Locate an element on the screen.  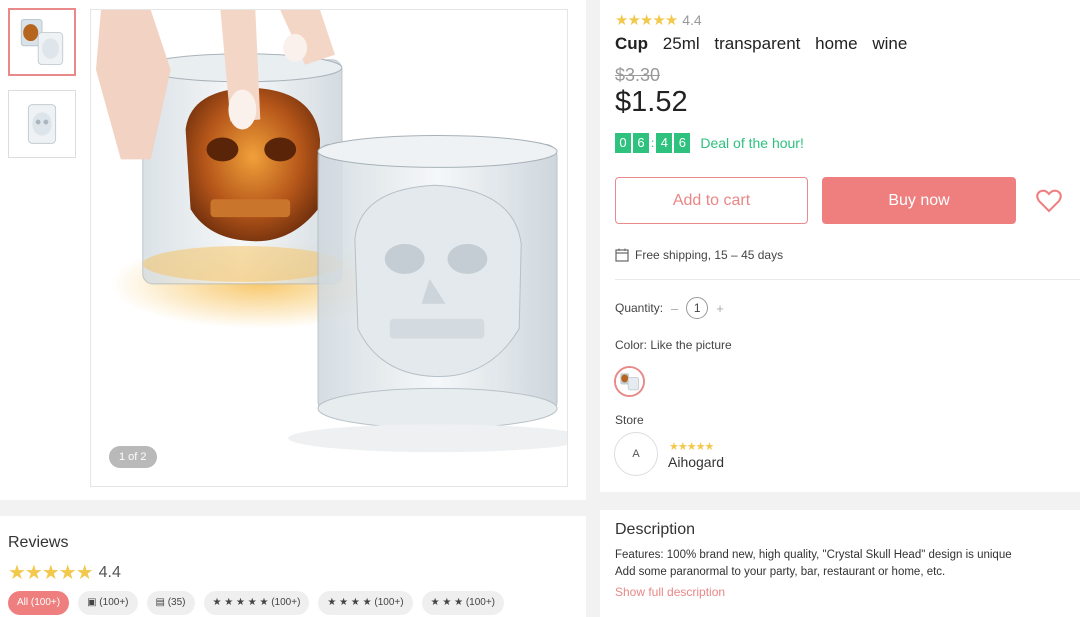
filter-chip-all: All (100+) is located at coordinates (39, 603).